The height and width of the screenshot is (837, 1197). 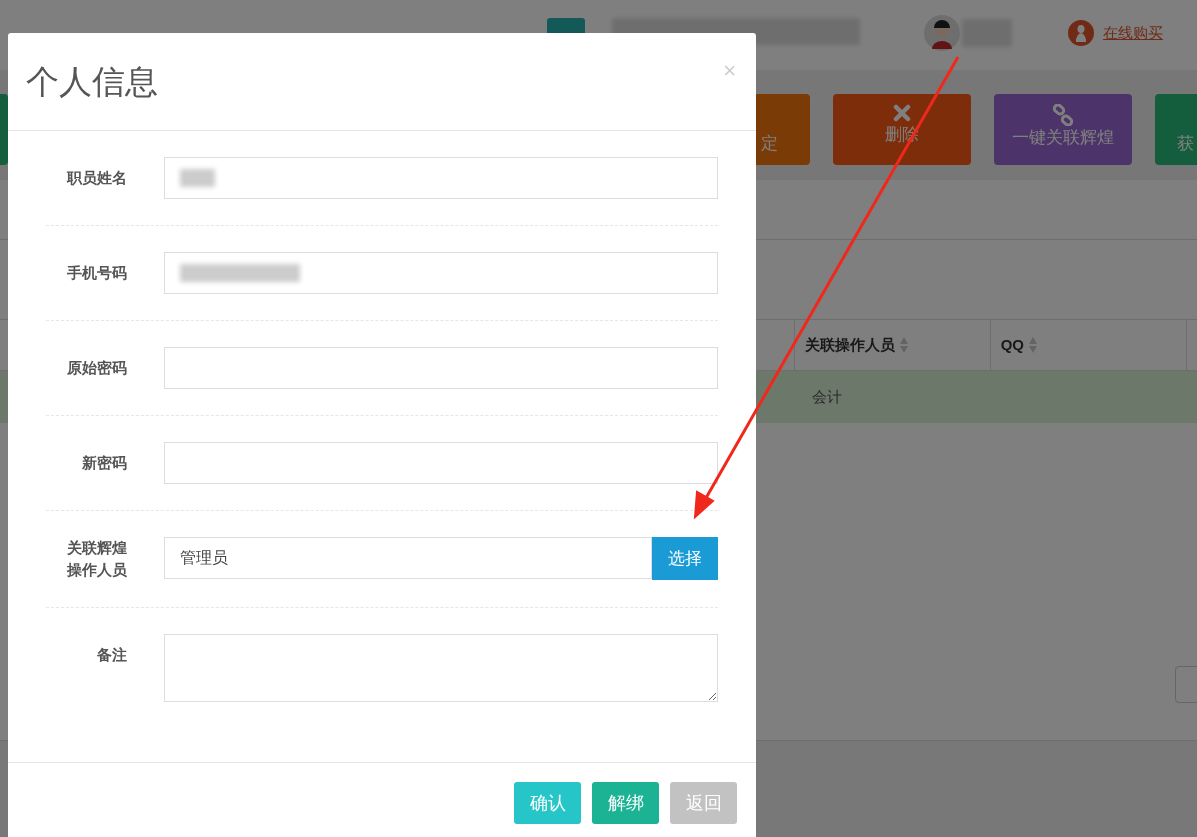 What do you see at coordinates (97, 178) in the screenshot?
I see `field-label: 职员姓名` at bounding box center [97, 178].